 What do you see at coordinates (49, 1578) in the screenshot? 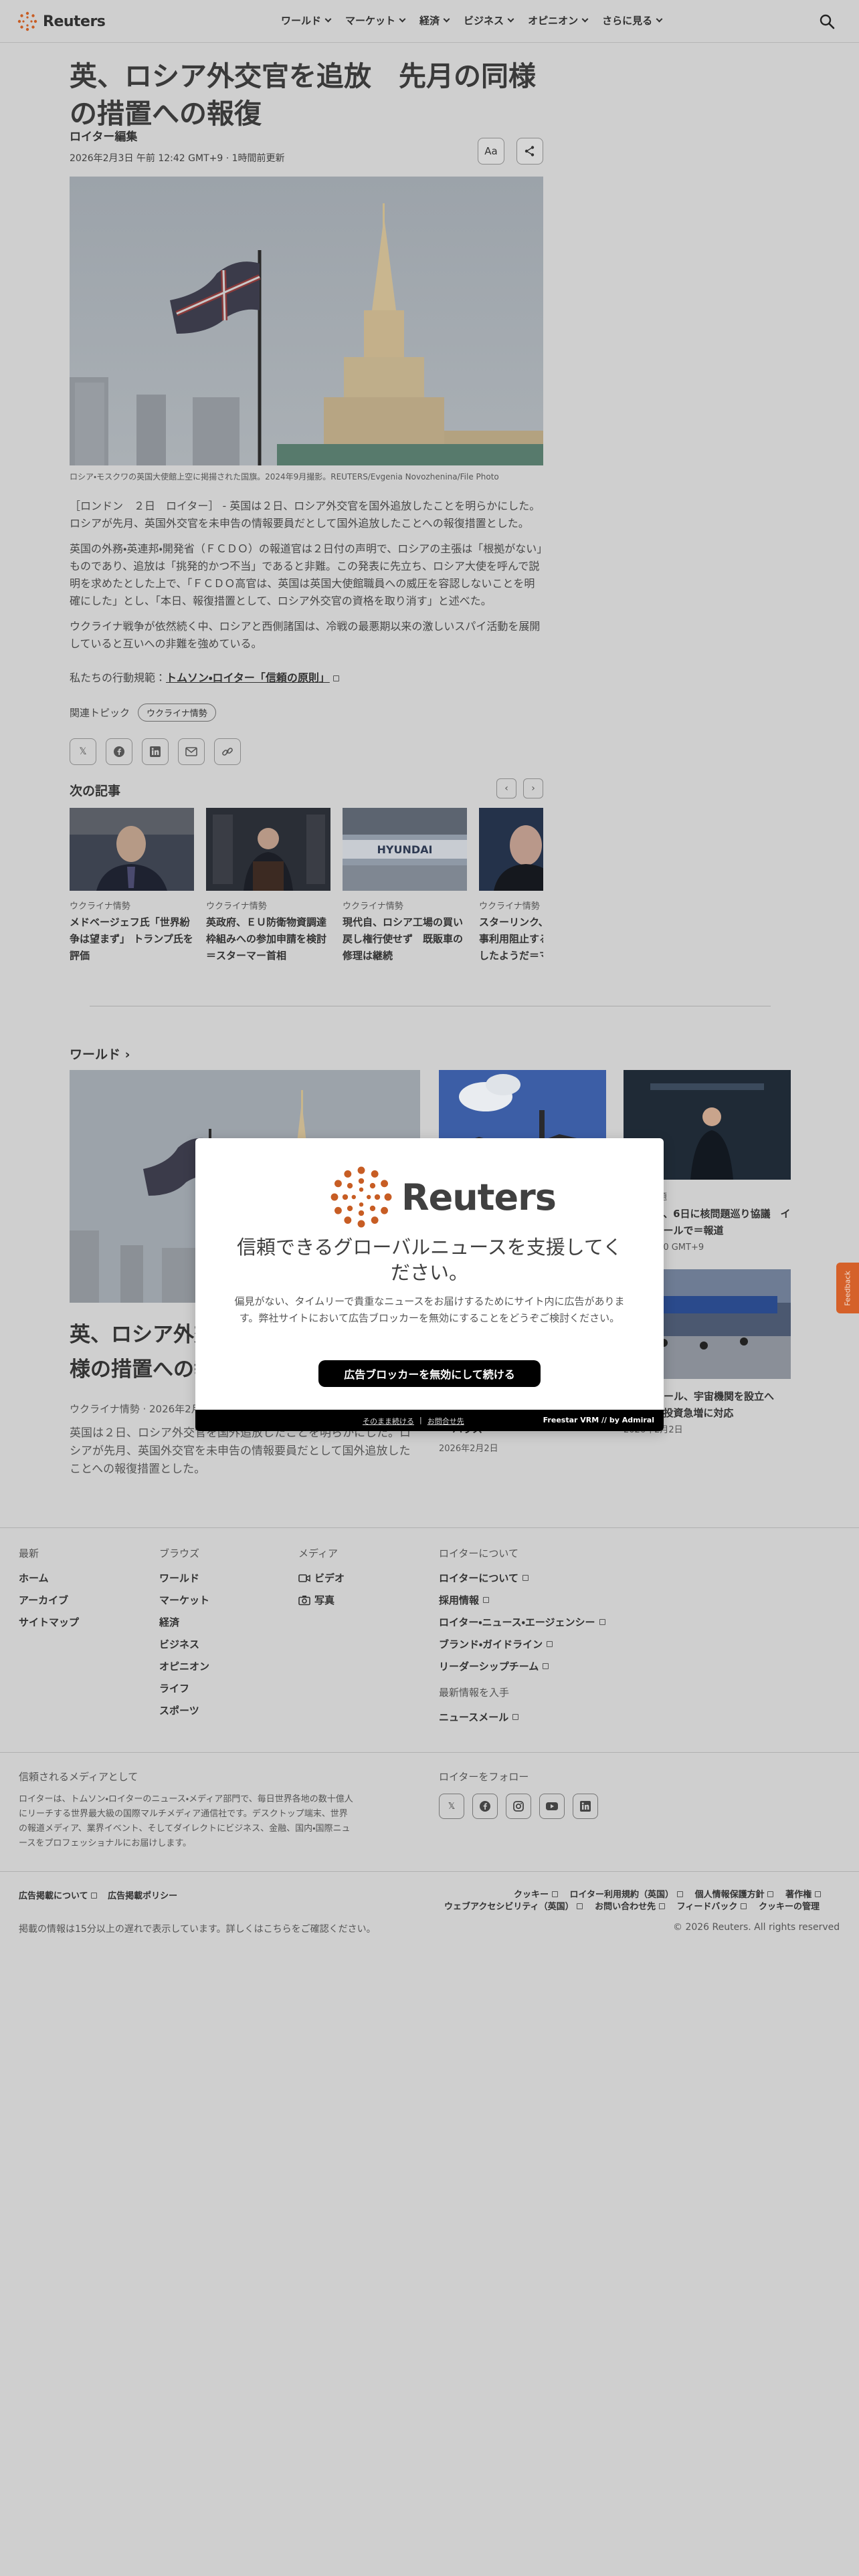
I see `footer-link: ホーム` at bounding box center [49, 1578].